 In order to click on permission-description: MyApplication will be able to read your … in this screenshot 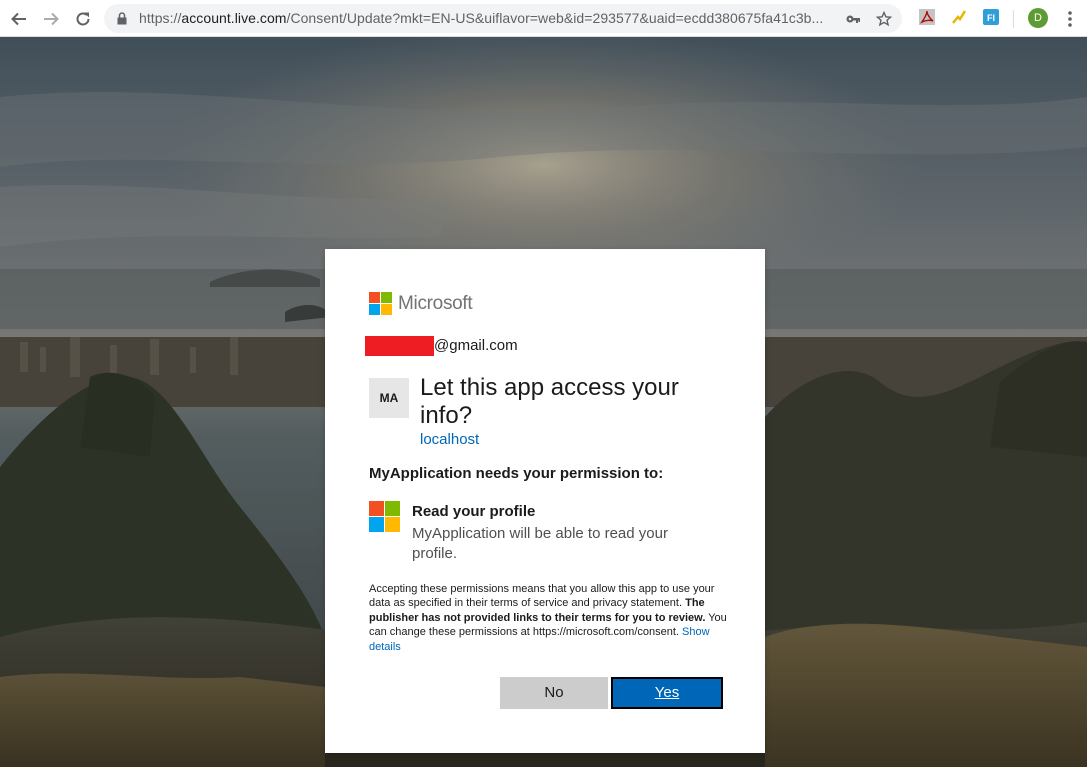, I will do `click(540, 543)`.